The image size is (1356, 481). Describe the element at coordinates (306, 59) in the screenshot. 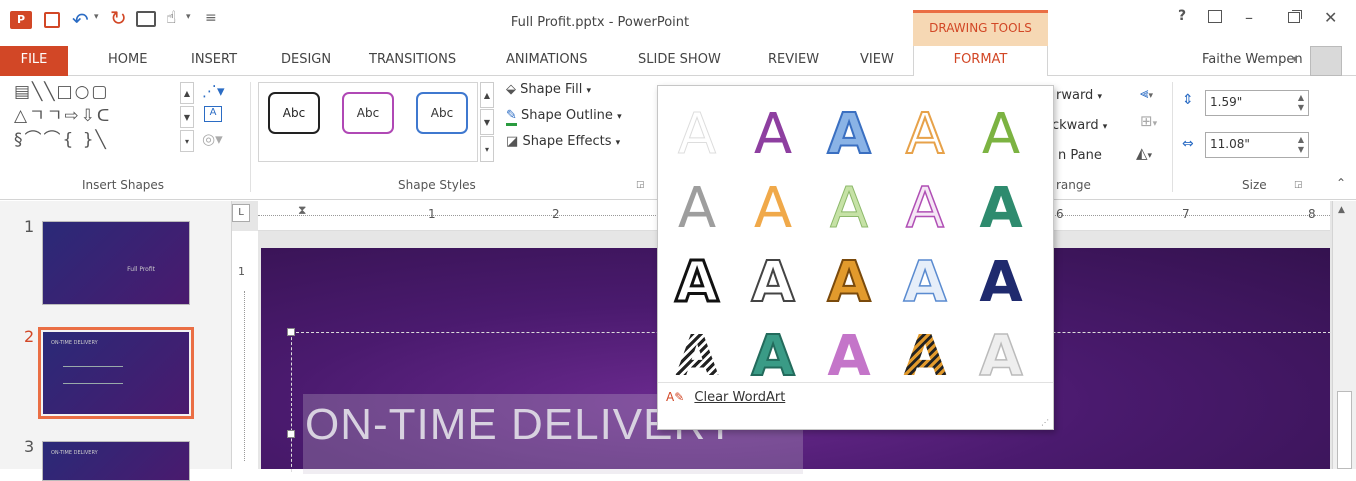

I see `tab-design: DESIGN` at that location.